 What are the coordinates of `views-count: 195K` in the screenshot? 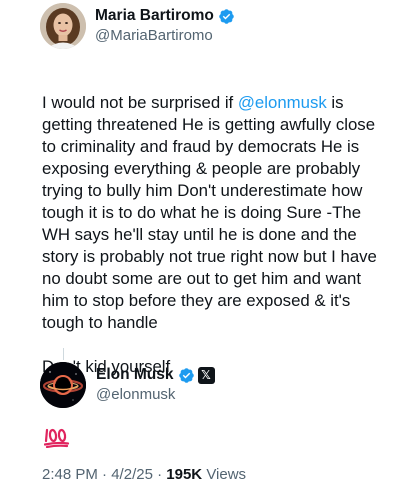 It's located at (184, 474).